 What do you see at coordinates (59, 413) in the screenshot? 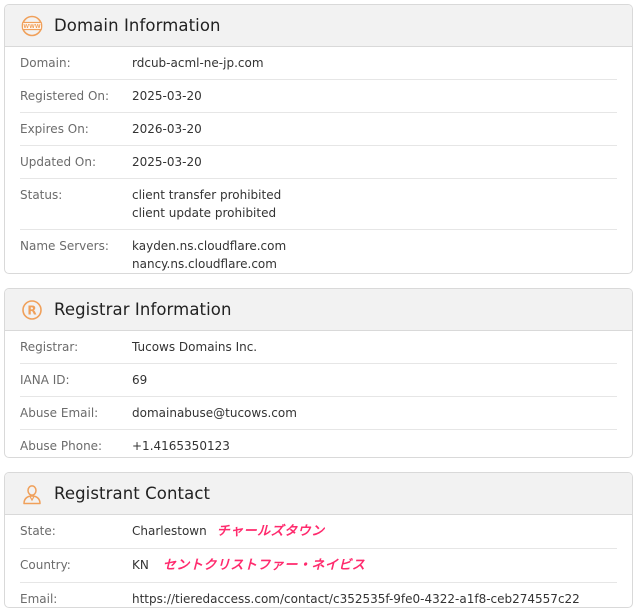
I see `row-label: Abuse Email:` at bounding box center [59, 413].